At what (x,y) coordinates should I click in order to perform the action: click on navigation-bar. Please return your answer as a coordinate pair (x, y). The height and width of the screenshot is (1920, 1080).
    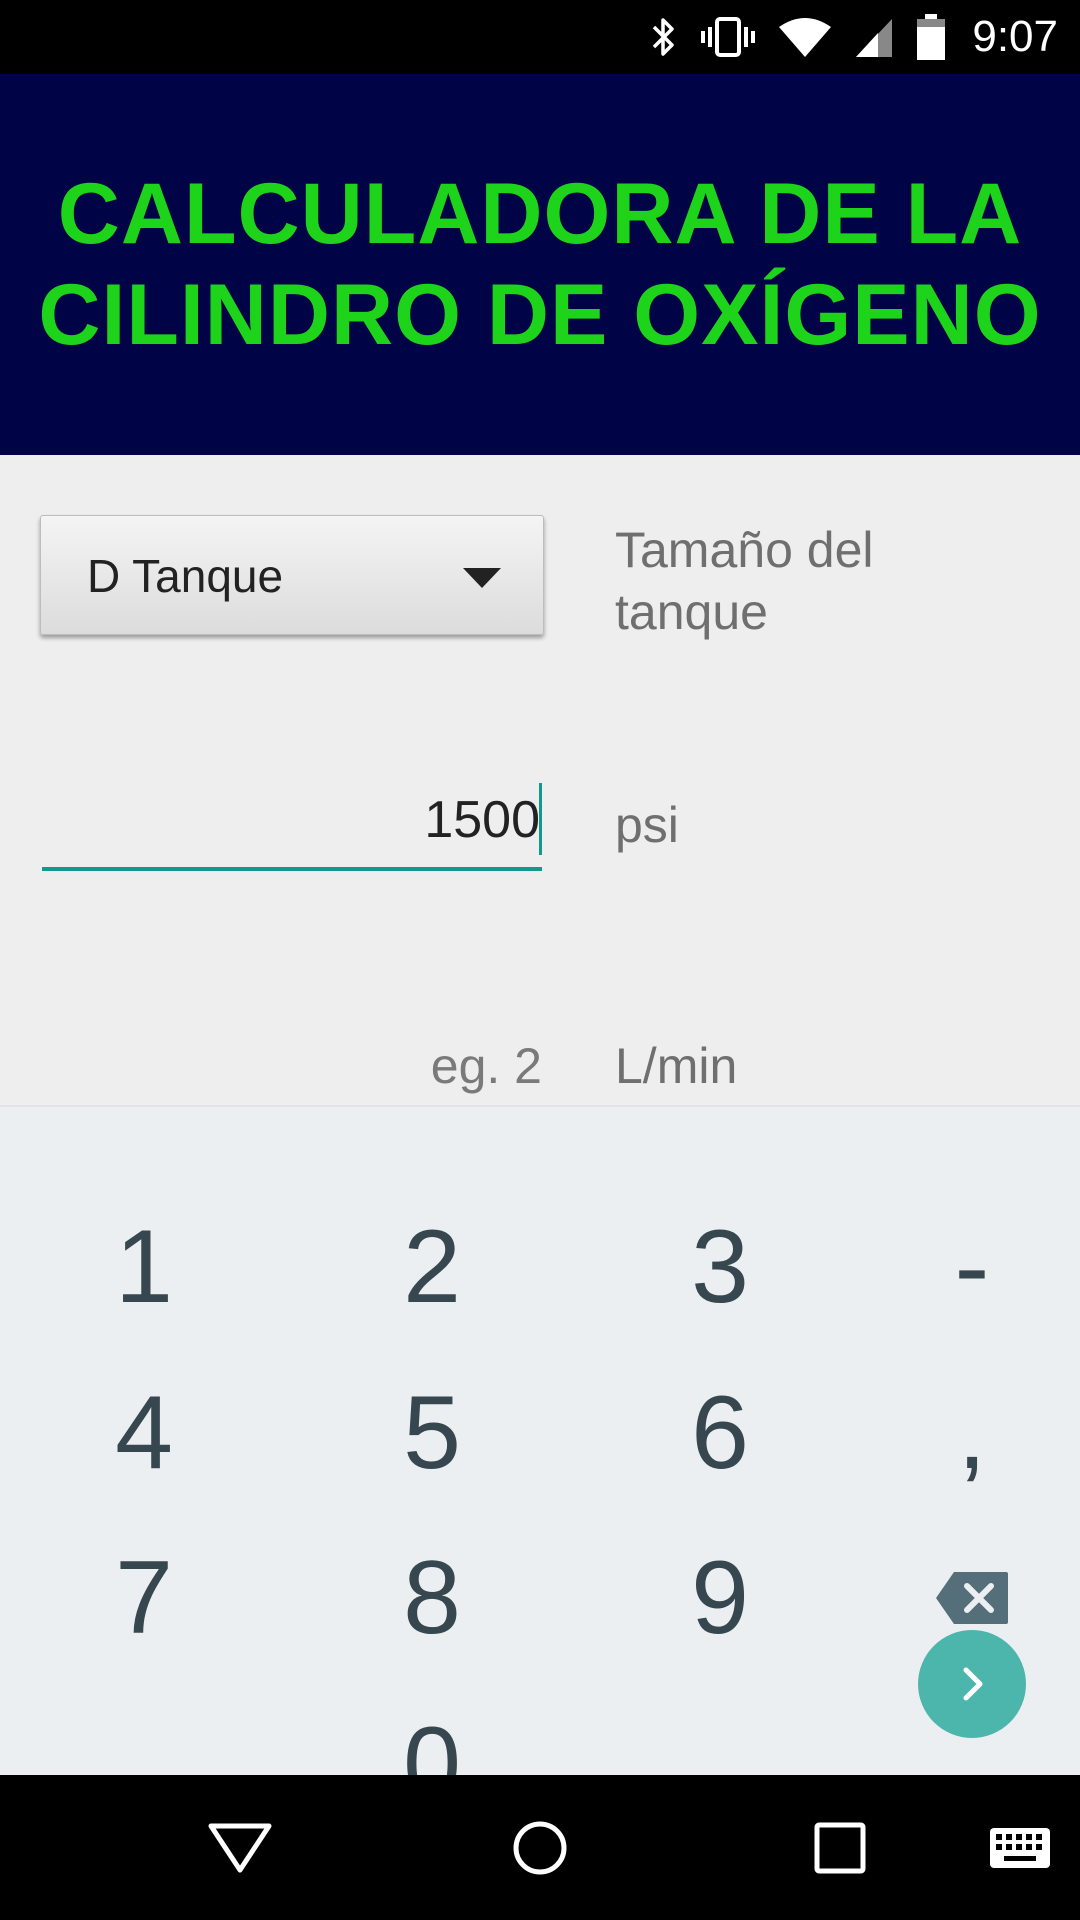
    Looking at the image, I should click on (540, 1847).